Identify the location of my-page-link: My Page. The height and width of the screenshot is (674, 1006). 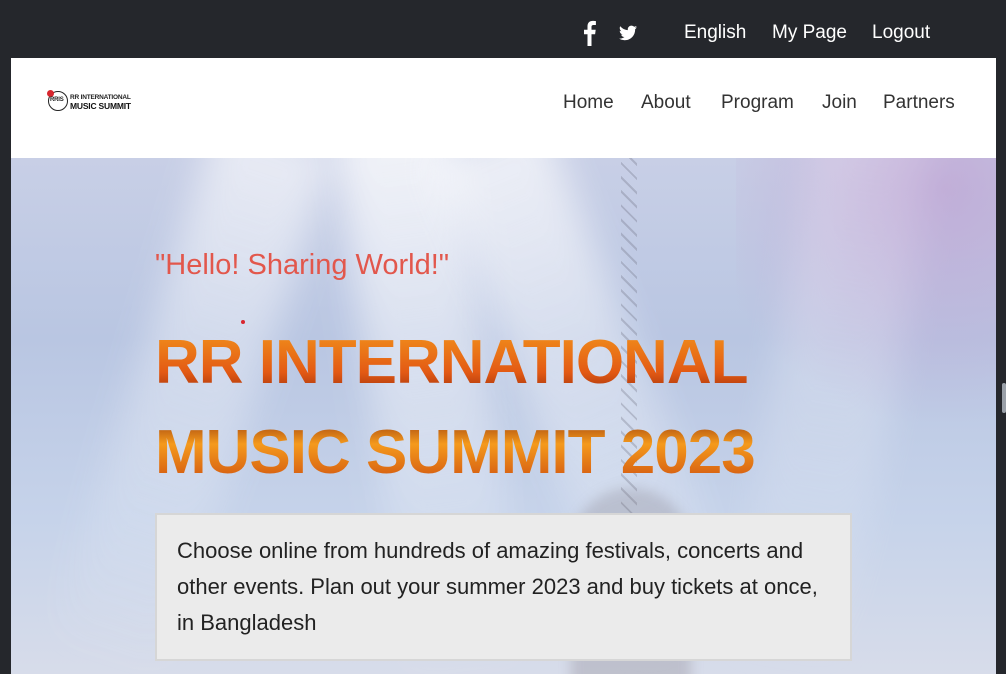
(809, 33).